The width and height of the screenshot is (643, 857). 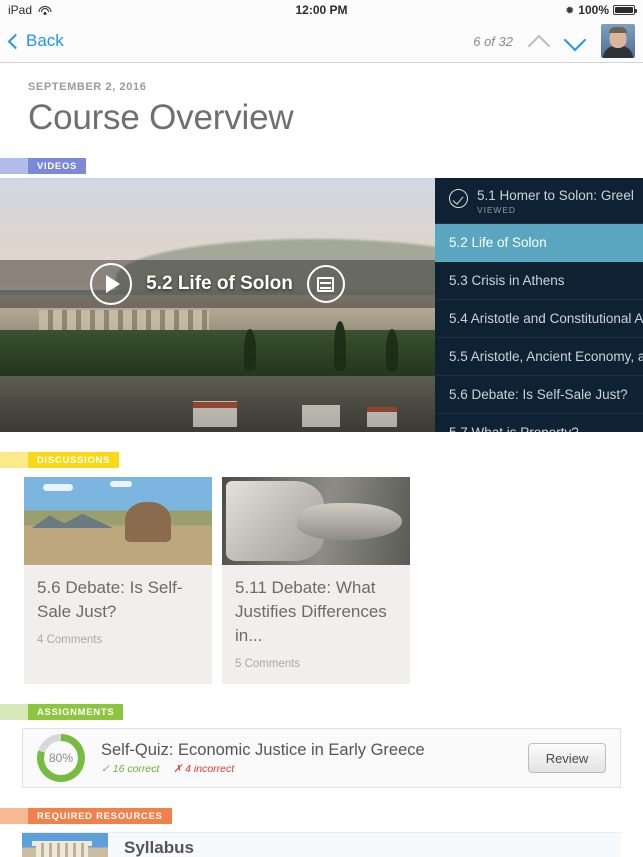 What do you see at coordinates (316, 521) in the screenshot?
I see `open-hand-thumbnail` at bounding box center [316, 521].